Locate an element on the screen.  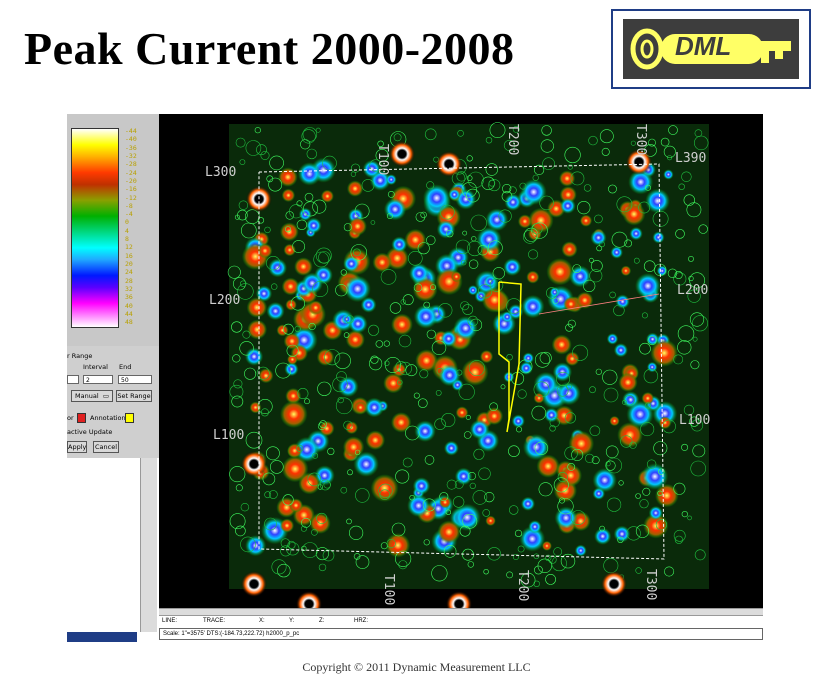
label-l200-left: L200 is located at coordinates (224, 300).